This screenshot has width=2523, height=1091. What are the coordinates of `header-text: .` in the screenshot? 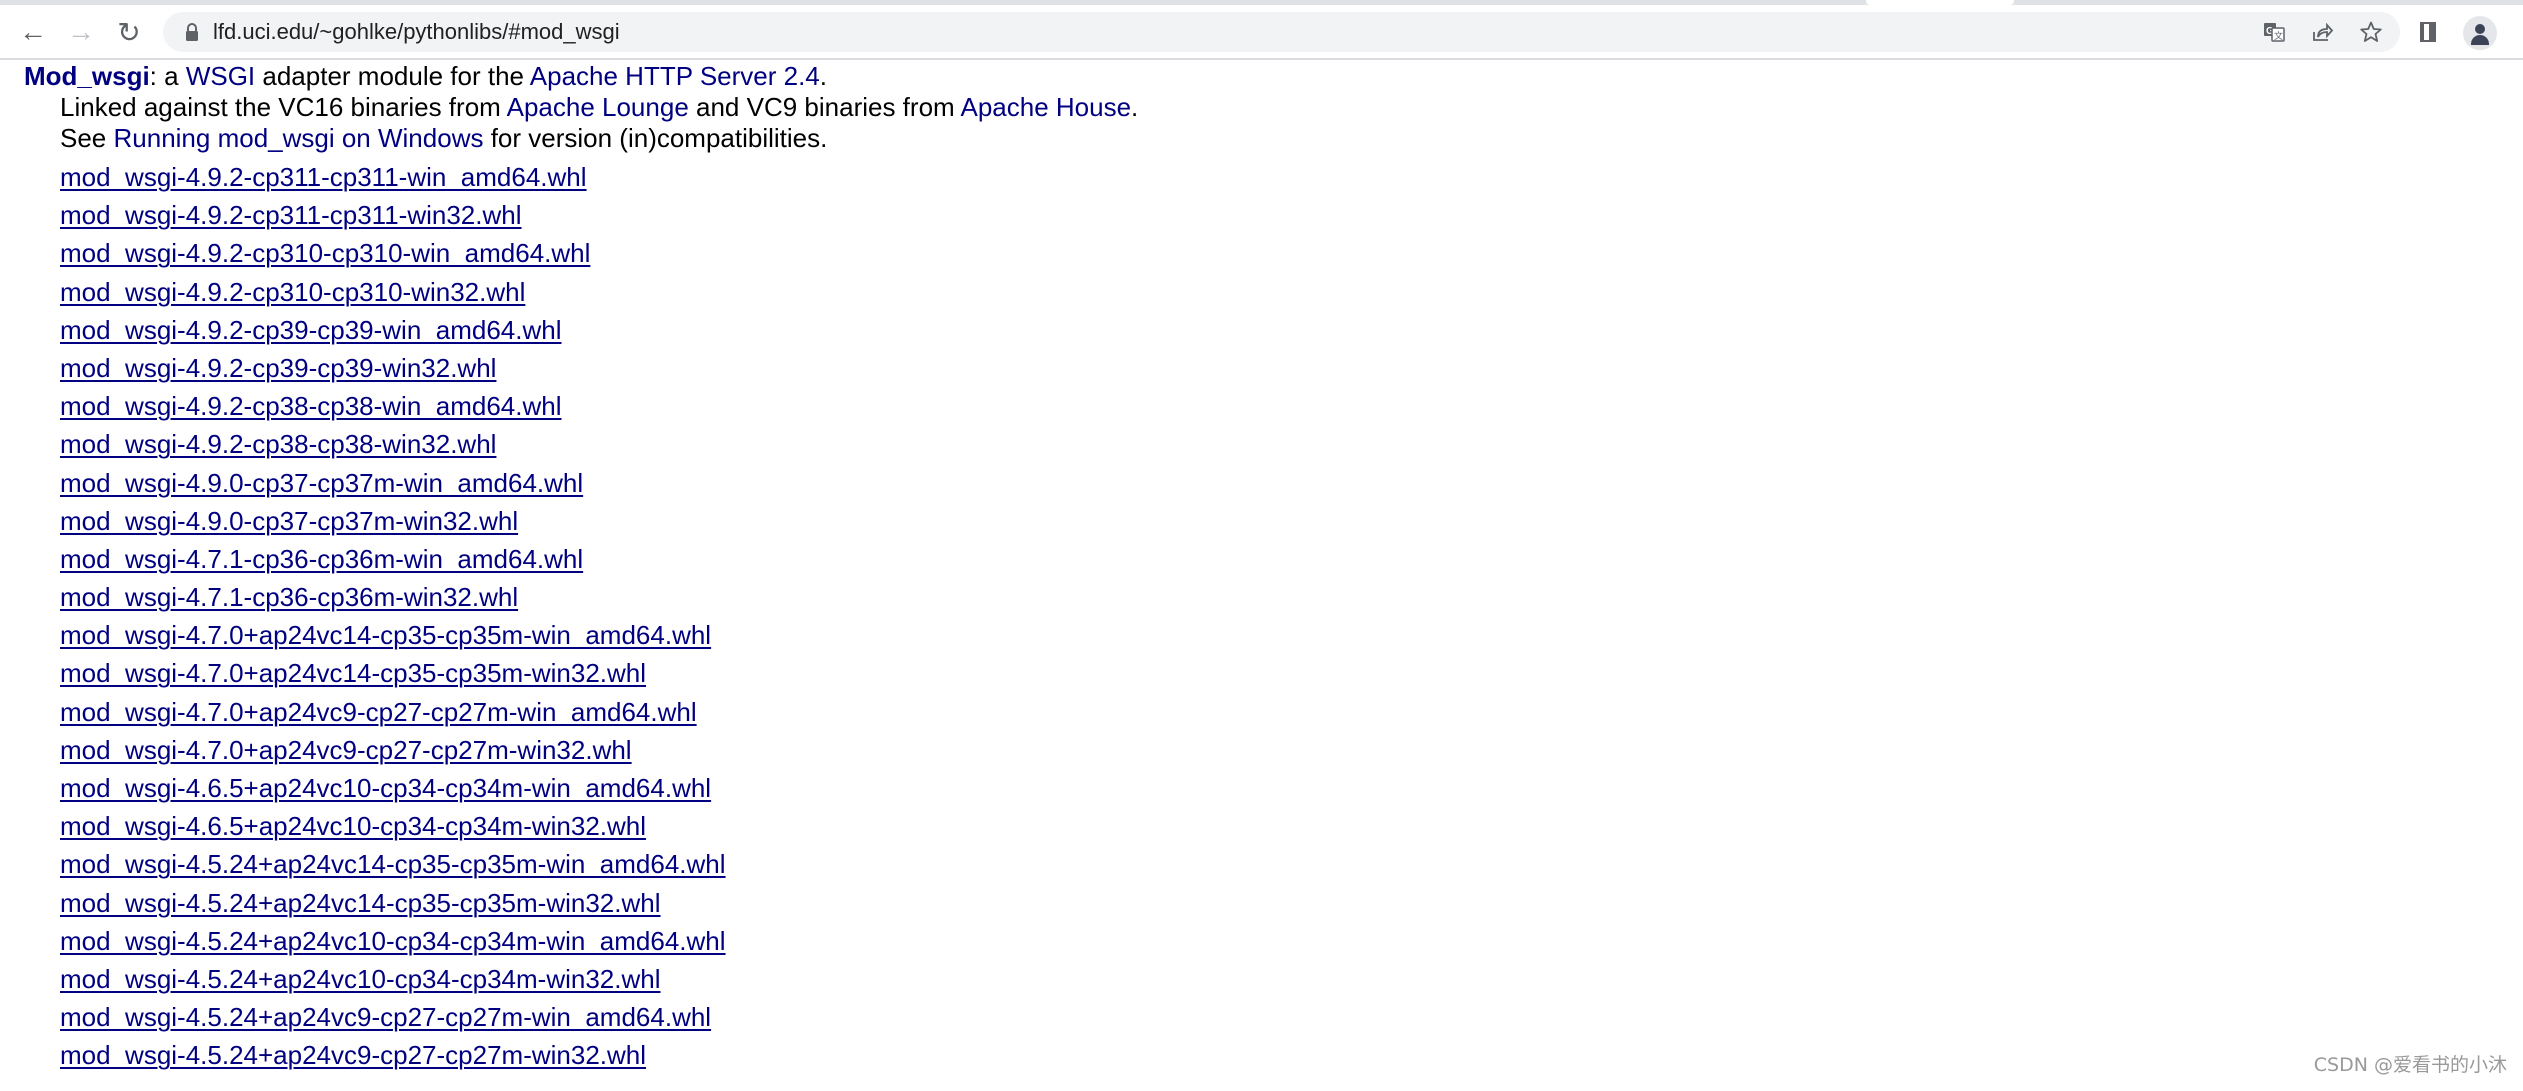 It's located at (823, 76).